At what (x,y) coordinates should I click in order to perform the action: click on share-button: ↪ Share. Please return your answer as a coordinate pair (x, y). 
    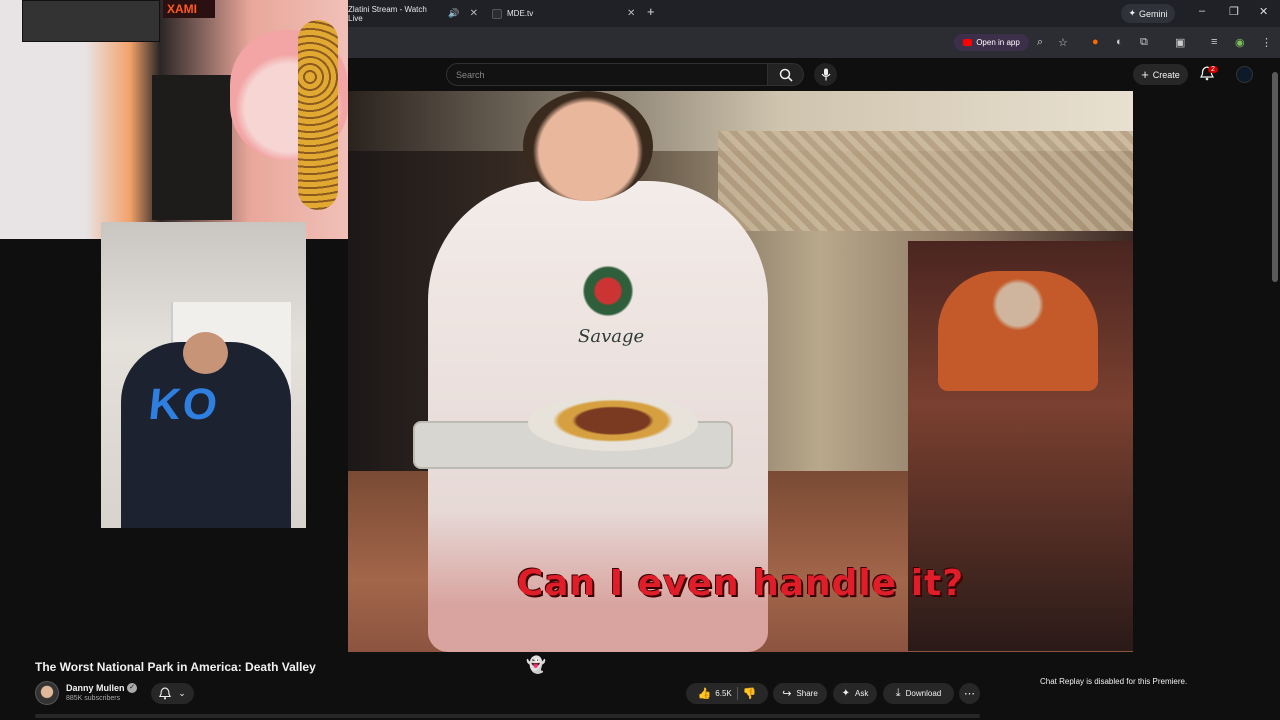
    Looking at the image, I should click on (800, 693).